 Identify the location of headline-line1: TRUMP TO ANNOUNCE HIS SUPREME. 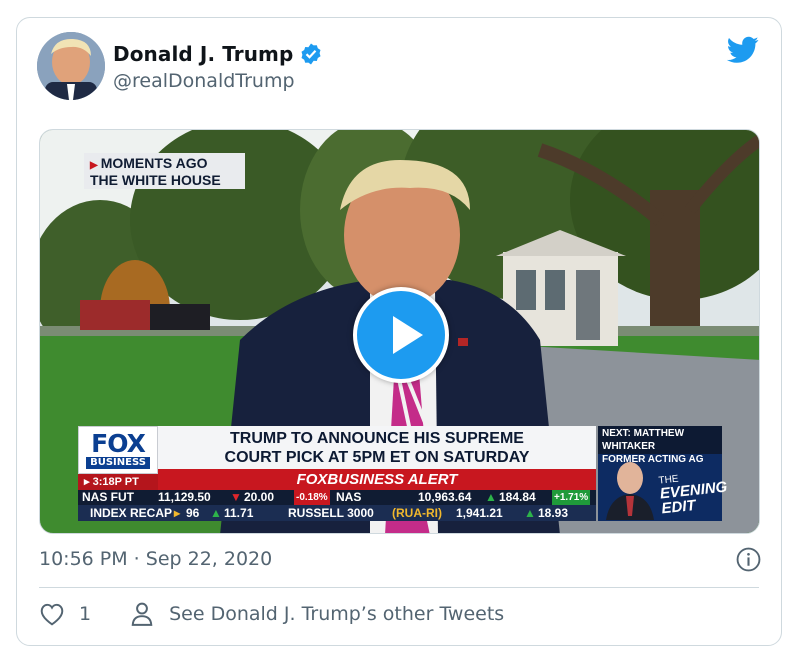
(377, 438).